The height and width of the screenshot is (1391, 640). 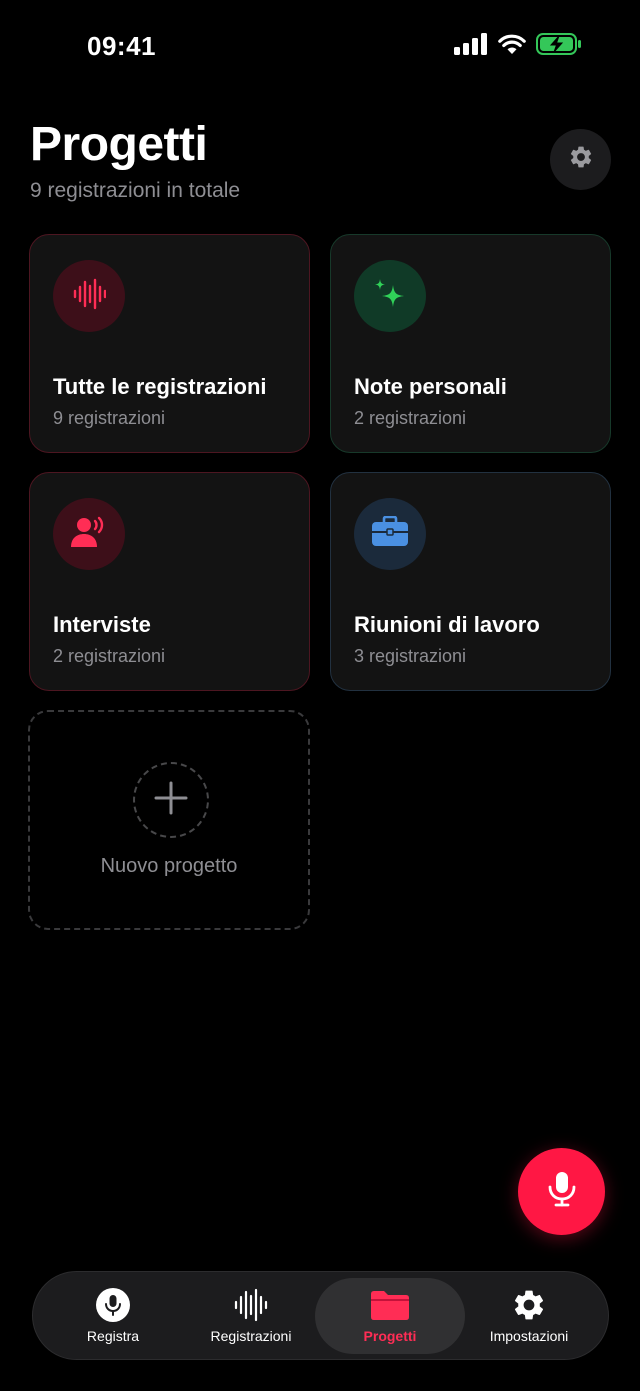 What do you see at coordinates (251, 1336) in the screenshot?
I see `tab-label: Registrazioni` at bounding box center [251, 1336].